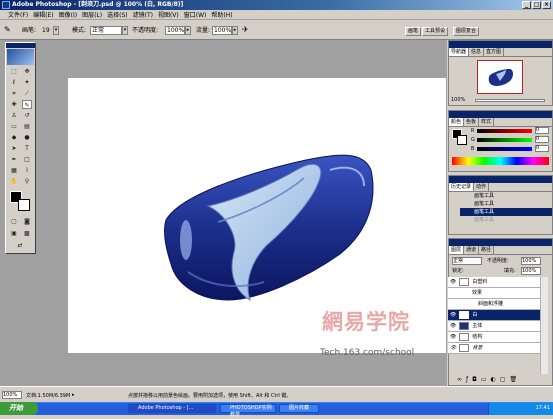 This screenshot has height=419, width=553. Describe the element at coordinates (494, 52) in the screenshot. I see `tab-histogram: 直方图` at that location.